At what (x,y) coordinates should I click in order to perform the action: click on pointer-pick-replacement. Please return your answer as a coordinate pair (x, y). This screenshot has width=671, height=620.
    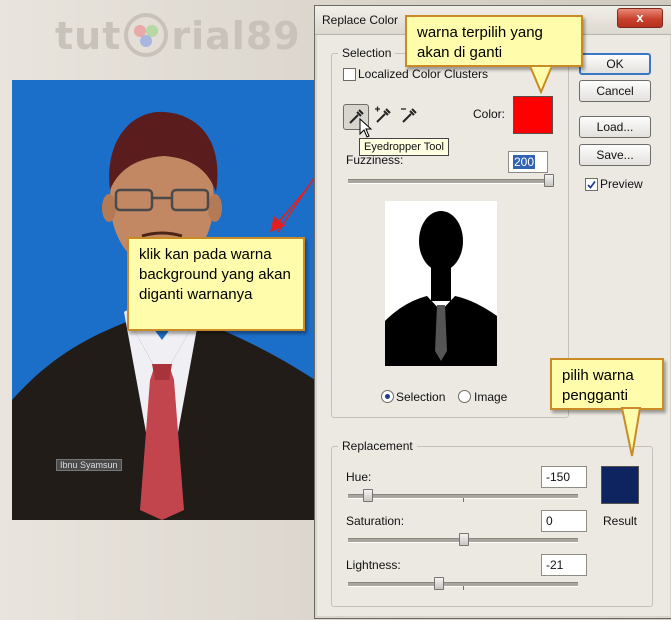
    Looking at the image, I should click on (631, 432).